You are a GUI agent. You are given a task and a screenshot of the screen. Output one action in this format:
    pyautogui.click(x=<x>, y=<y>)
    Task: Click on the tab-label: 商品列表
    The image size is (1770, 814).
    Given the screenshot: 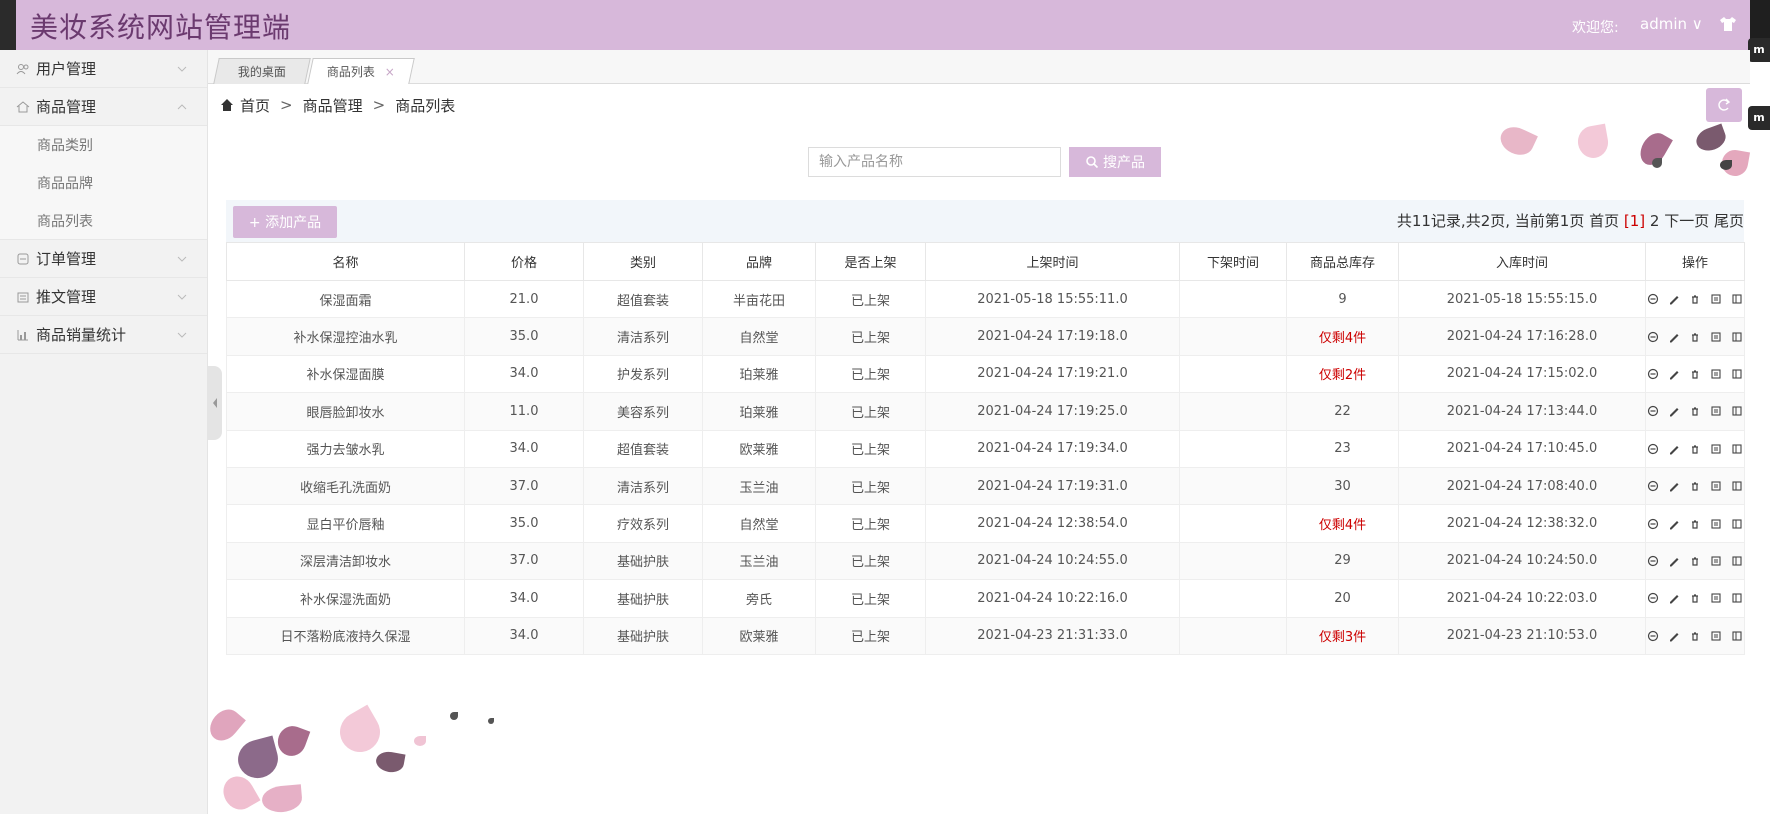 What is the action you would take?
    pyautogui.click(x=350, y=72)
    